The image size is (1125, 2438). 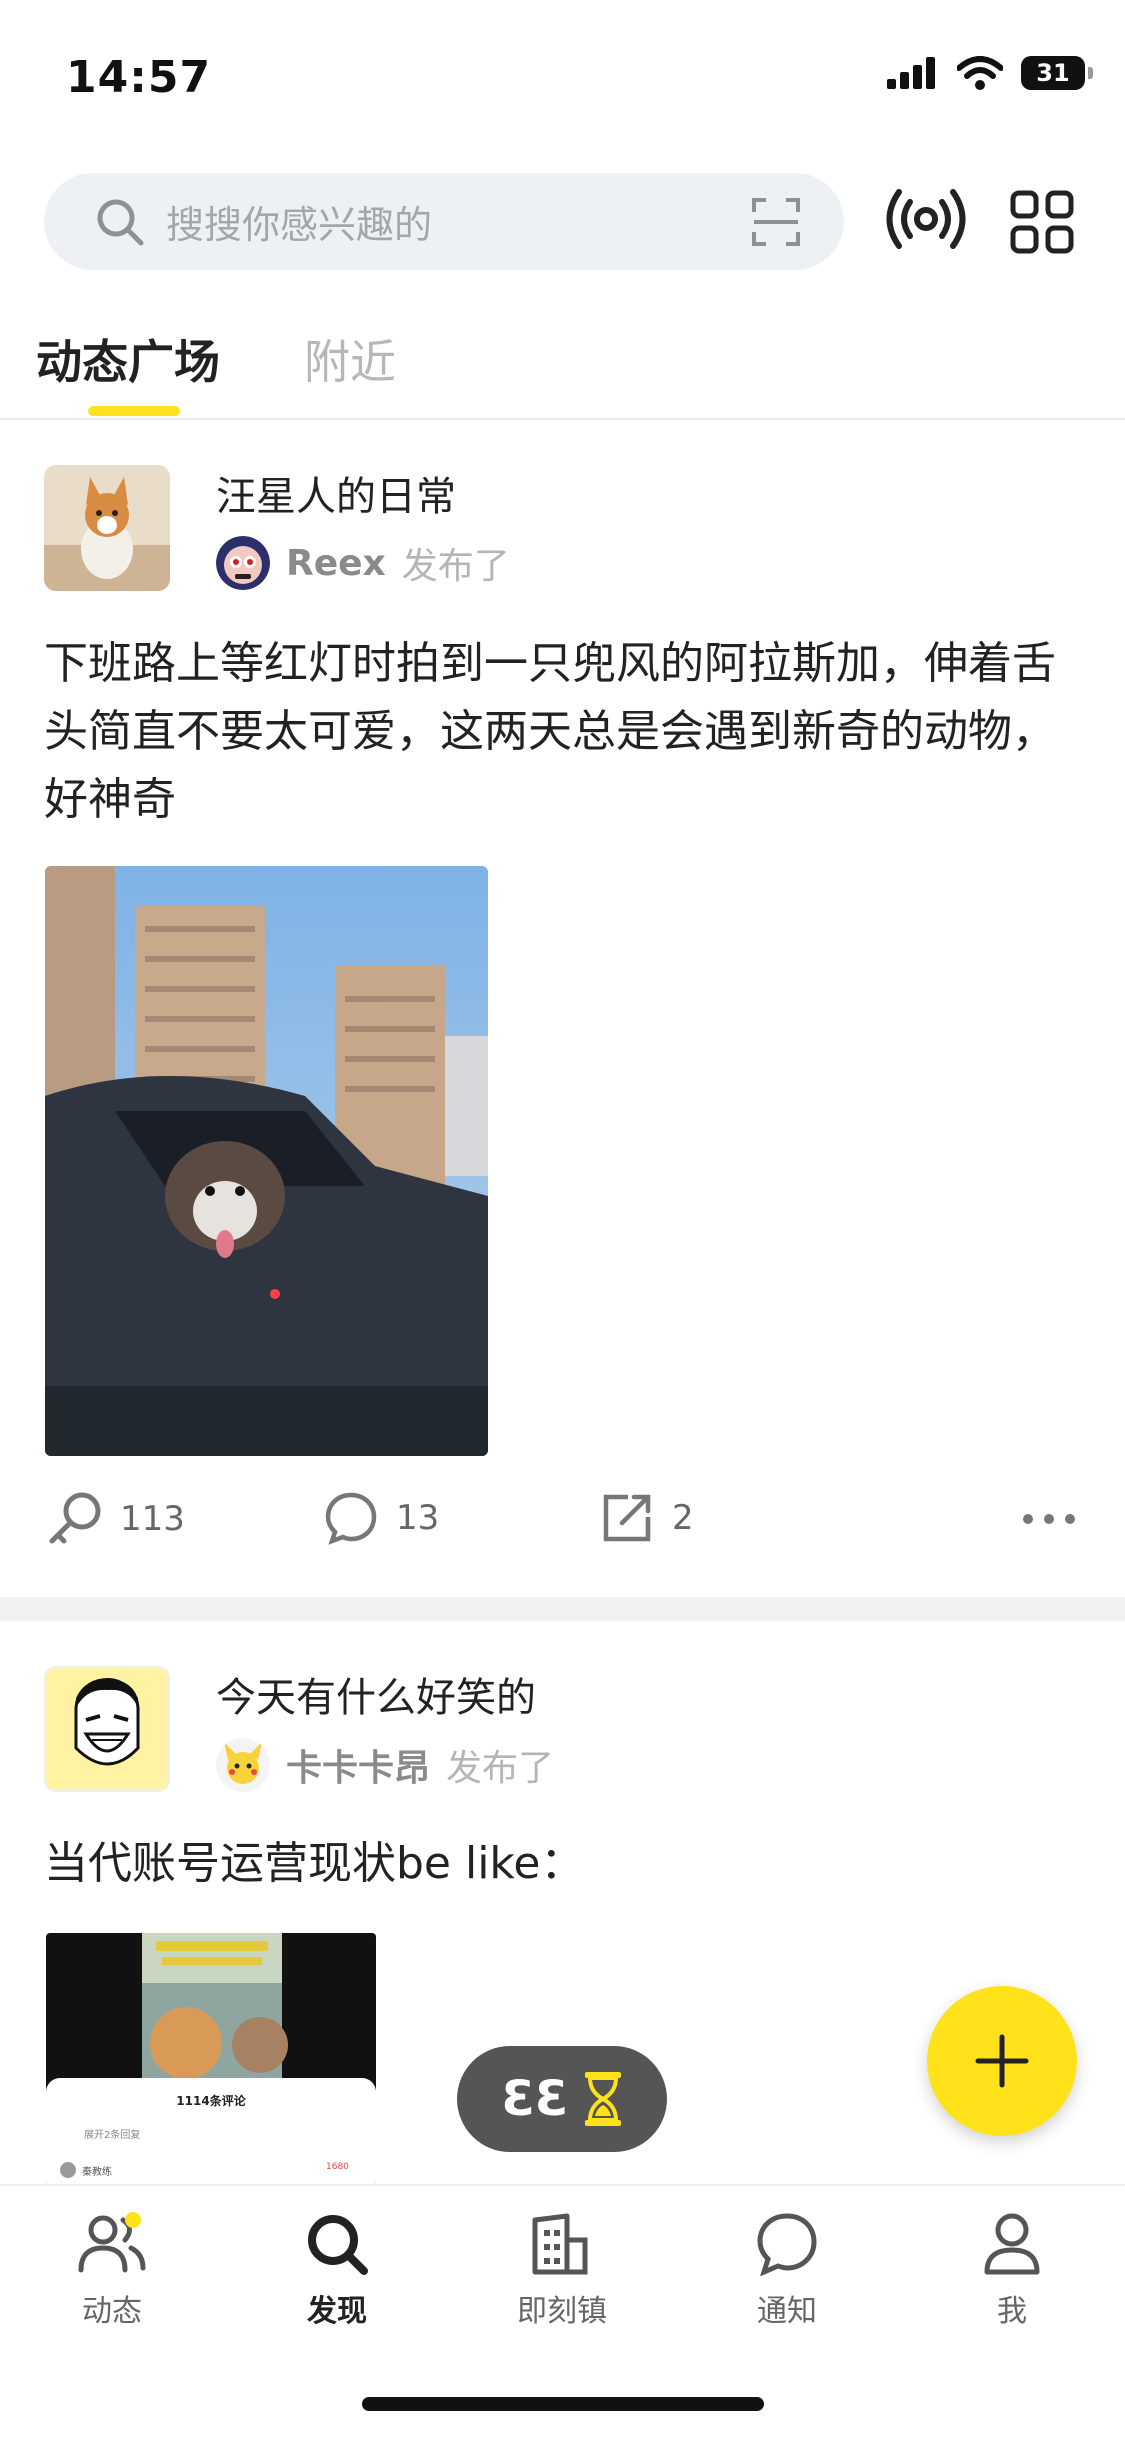 I want to click on share-icon, so click(x=627, y=1518).